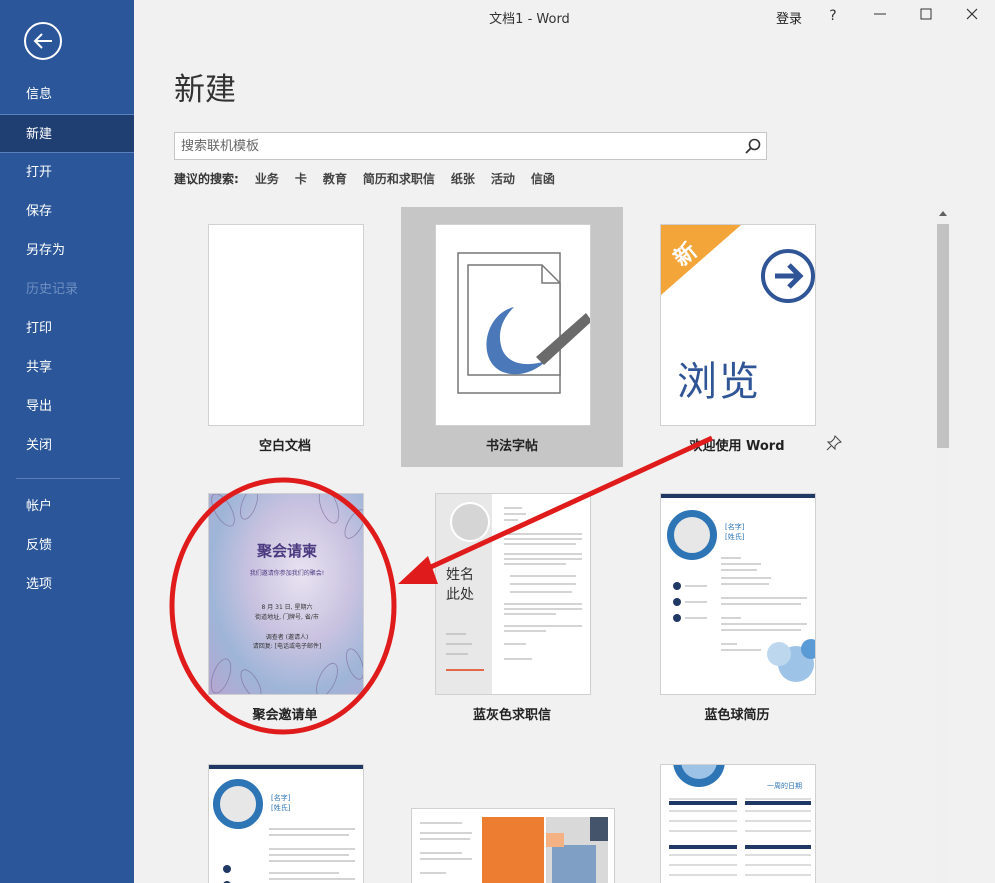  Describe the element at coordinates (287, 646) in the screenshot. I see `party-rsvp: 请回复: [电话或电子邮件]` at that location.